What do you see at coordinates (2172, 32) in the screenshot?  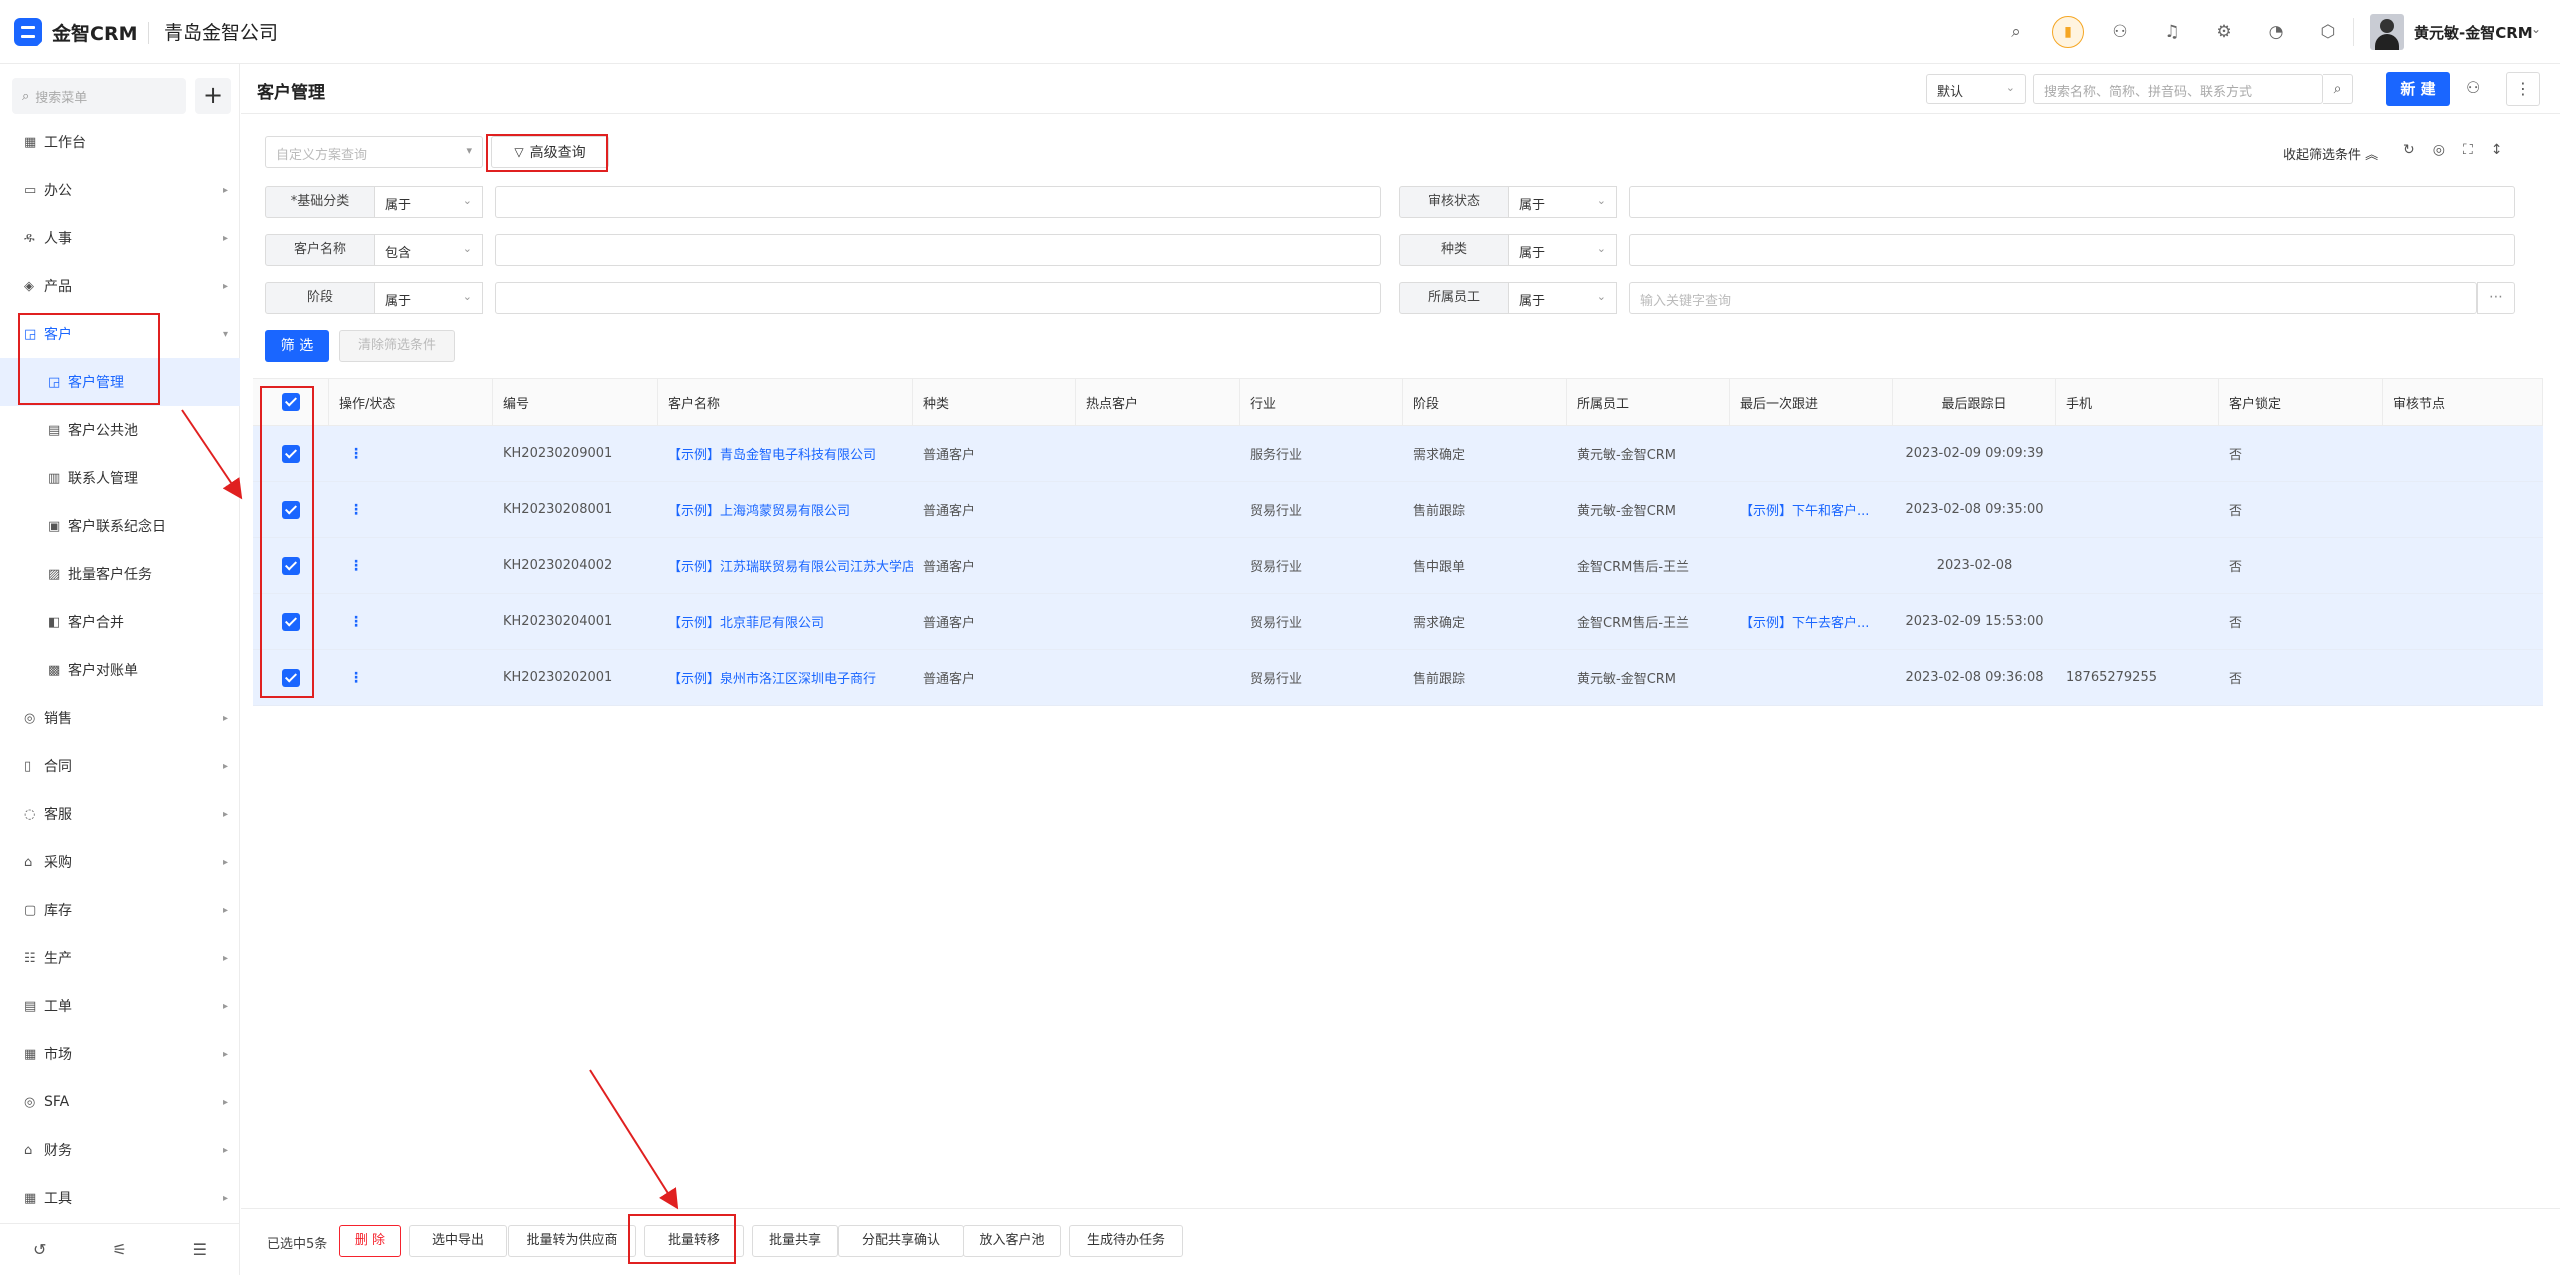 I see `bell-icon: ♫` at bounding box center [2172, 32].